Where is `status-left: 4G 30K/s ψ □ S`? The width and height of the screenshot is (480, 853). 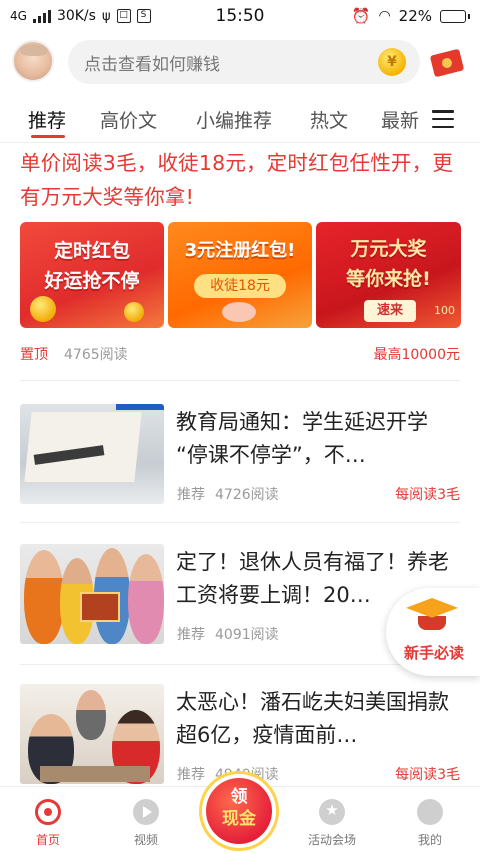
status-left: 4G 30K/s ψ □ S is located at coordinates (80, 16).